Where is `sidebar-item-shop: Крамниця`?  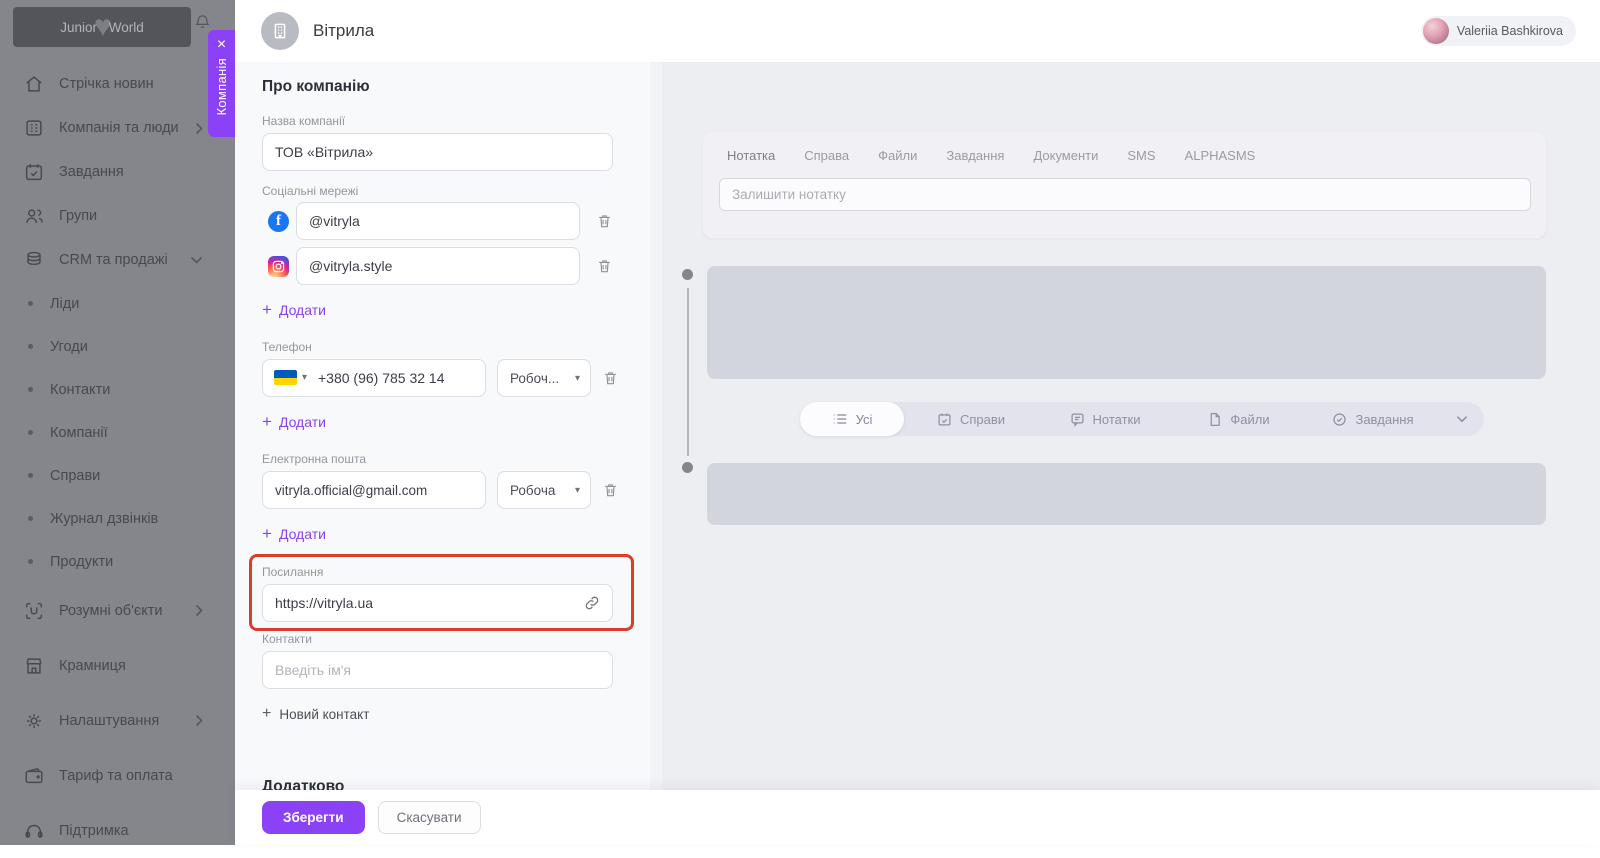 sidebar-item-shop: Крамниця is located at coordinates (117, 665).